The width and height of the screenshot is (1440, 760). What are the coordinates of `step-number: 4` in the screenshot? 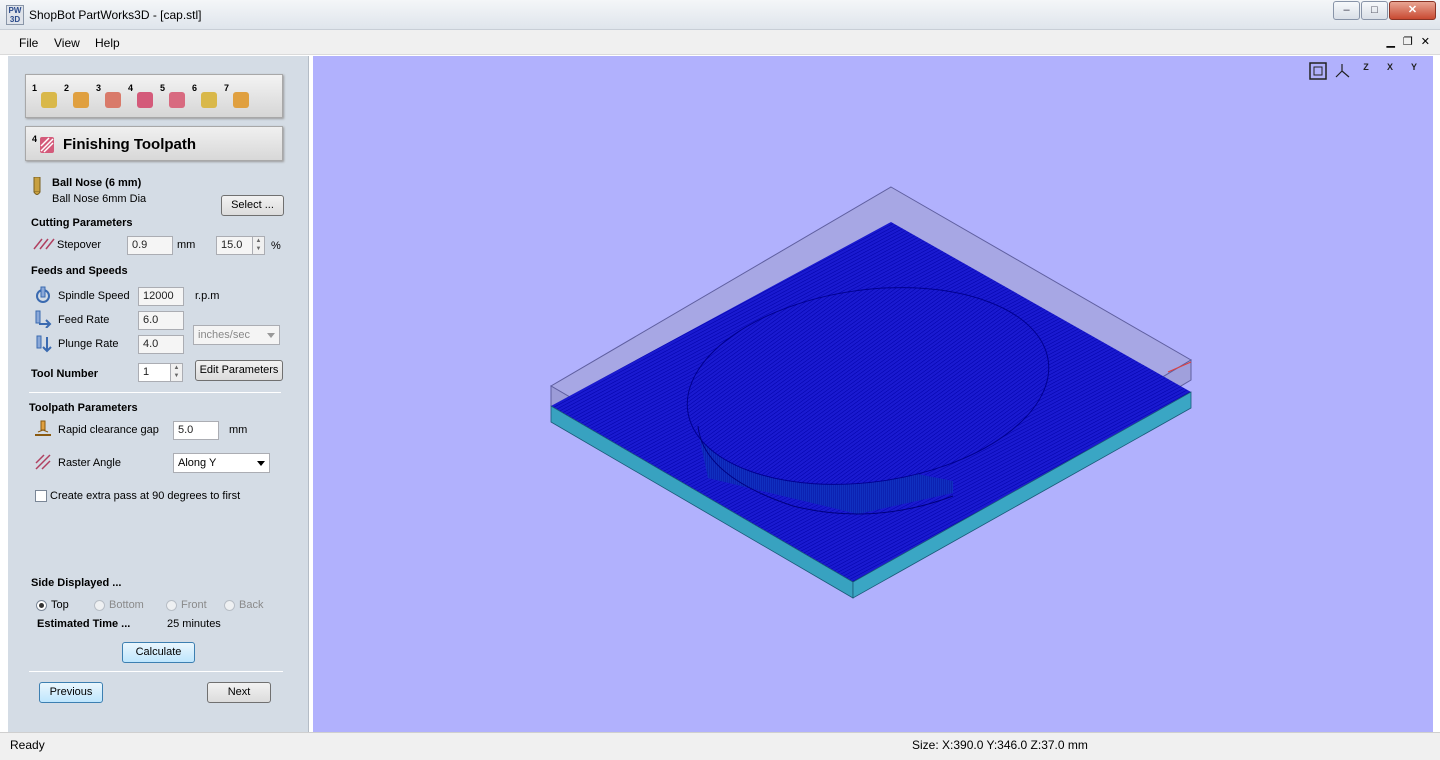 It's located at (131, 88).